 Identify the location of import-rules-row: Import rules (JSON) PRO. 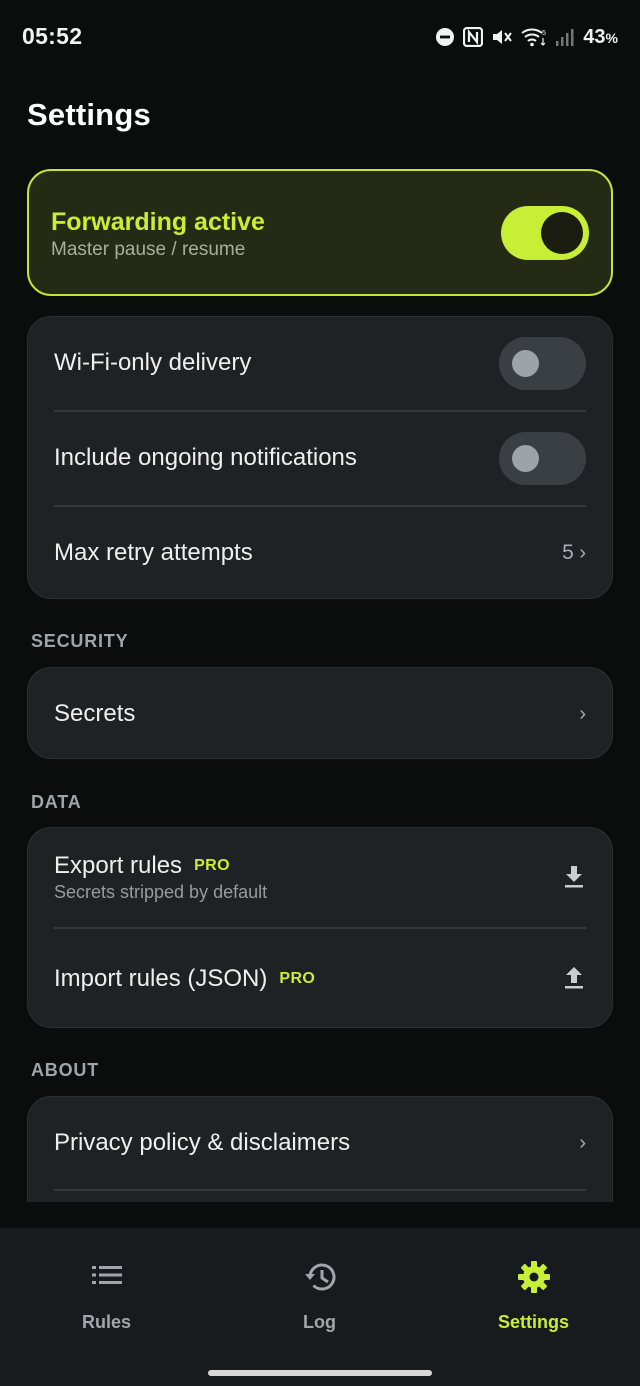
(320, 979).